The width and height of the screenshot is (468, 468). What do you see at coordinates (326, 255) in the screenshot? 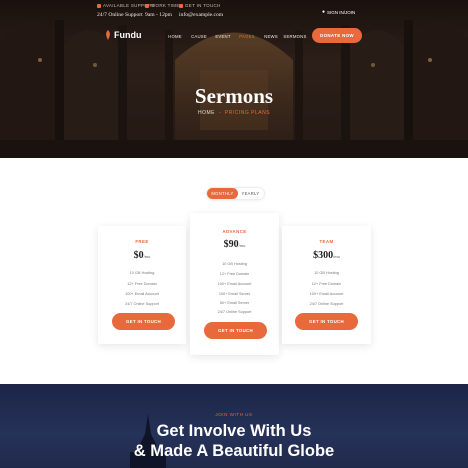
I see `plan-price: $300/mo` at bounding box center [326, 255].